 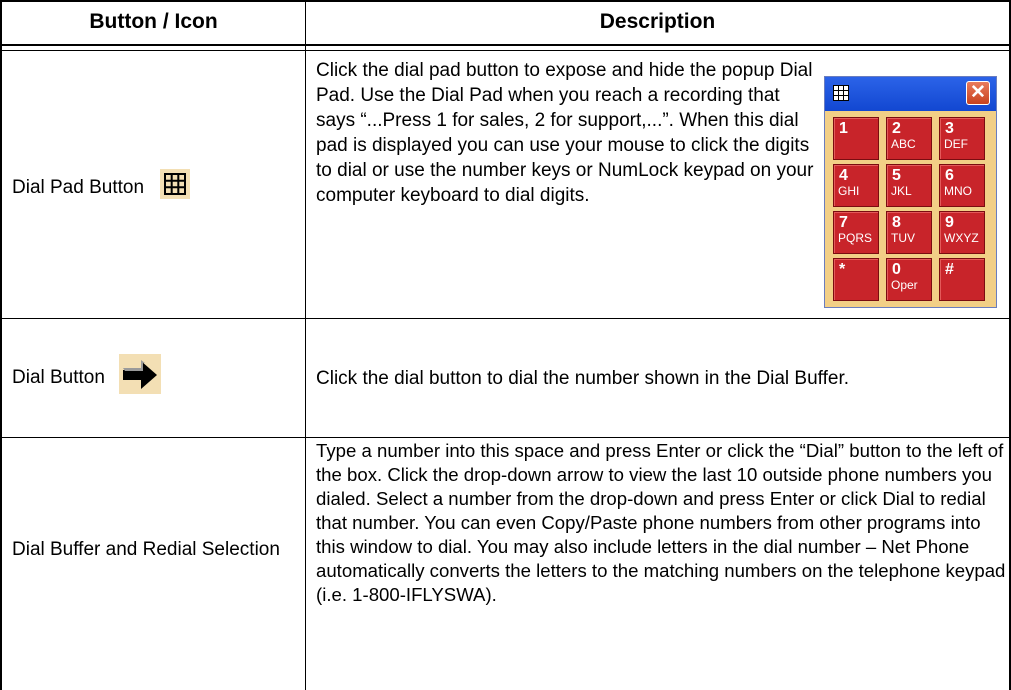 I want to click on dial-pad-key-digit: 6, so click(x=949, y=175).